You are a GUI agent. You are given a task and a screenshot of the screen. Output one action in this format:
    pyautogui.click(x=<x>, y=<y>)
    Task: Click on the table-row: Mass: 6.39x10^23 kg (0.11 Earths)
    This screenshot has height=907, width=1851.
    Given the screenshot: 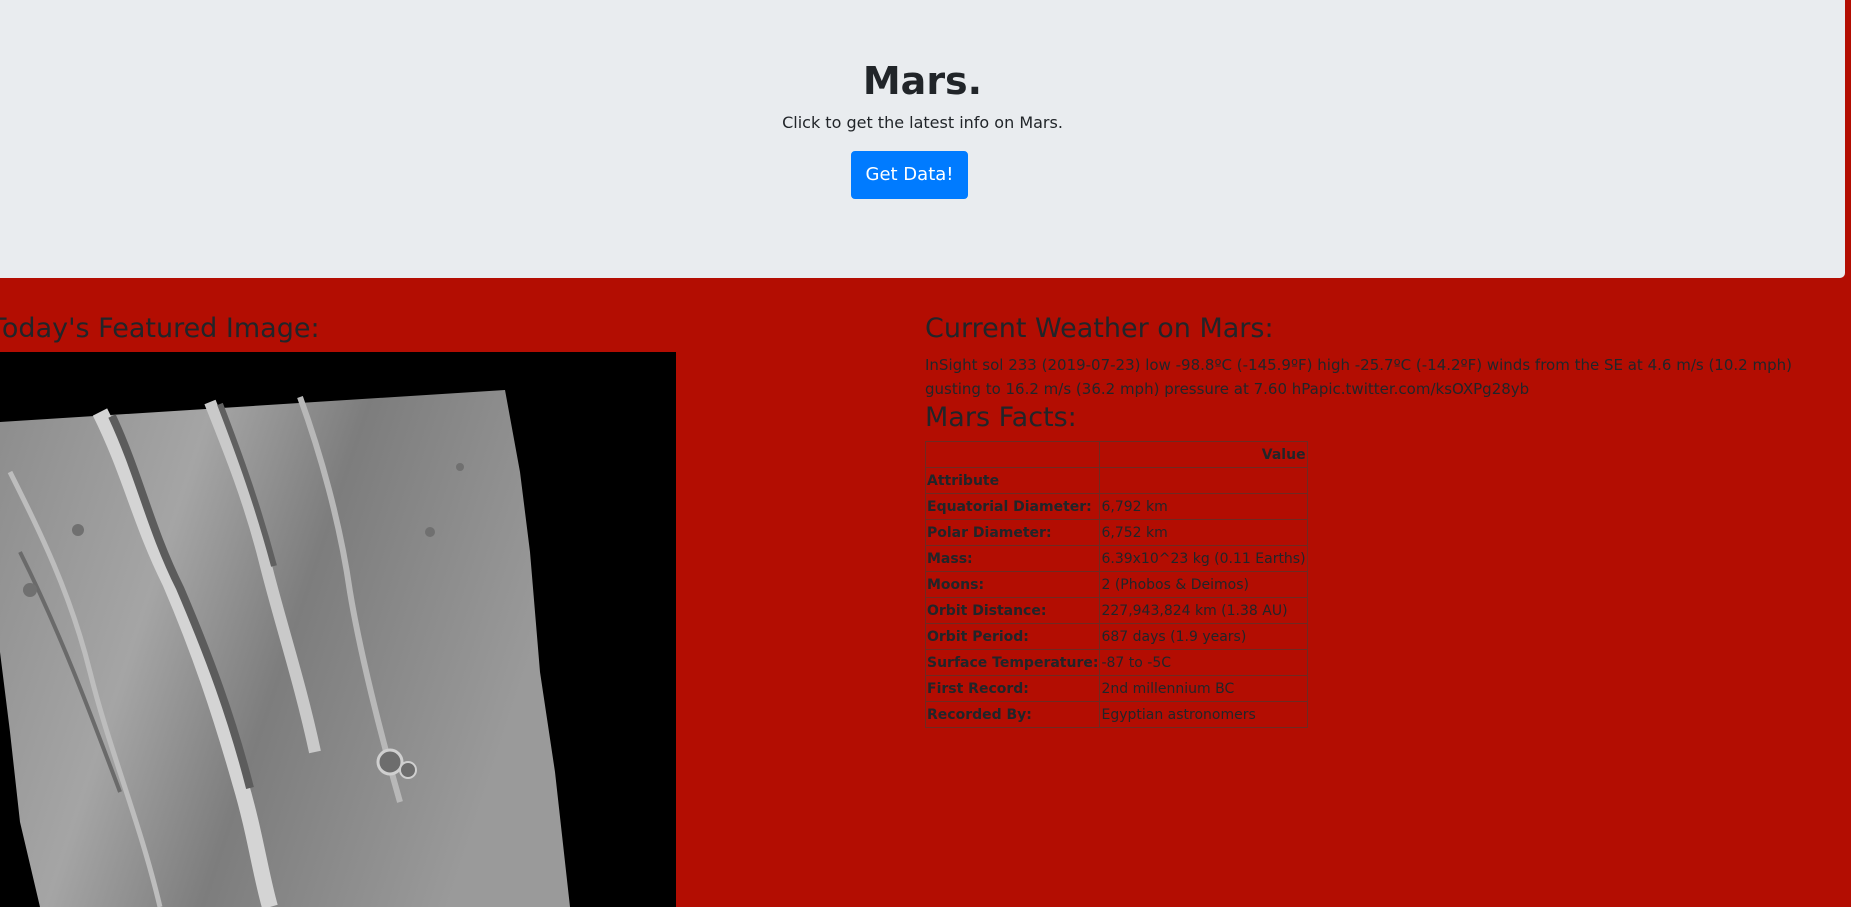 What is the action you would take?
    pyautogui.click(x=1116, y=558)
    